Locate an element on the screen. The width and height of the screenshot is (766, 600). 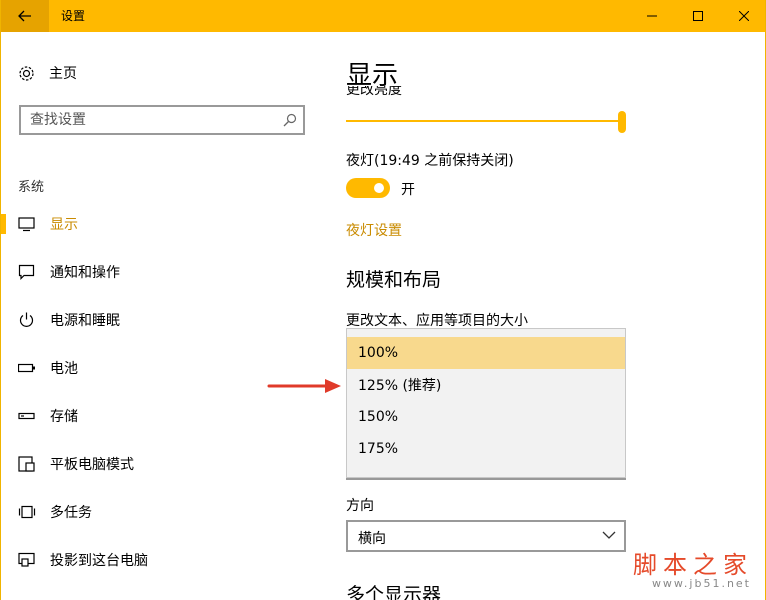
watermark-logo: 脚本之家 www.jb51.net is located at coordinates (696, 570).